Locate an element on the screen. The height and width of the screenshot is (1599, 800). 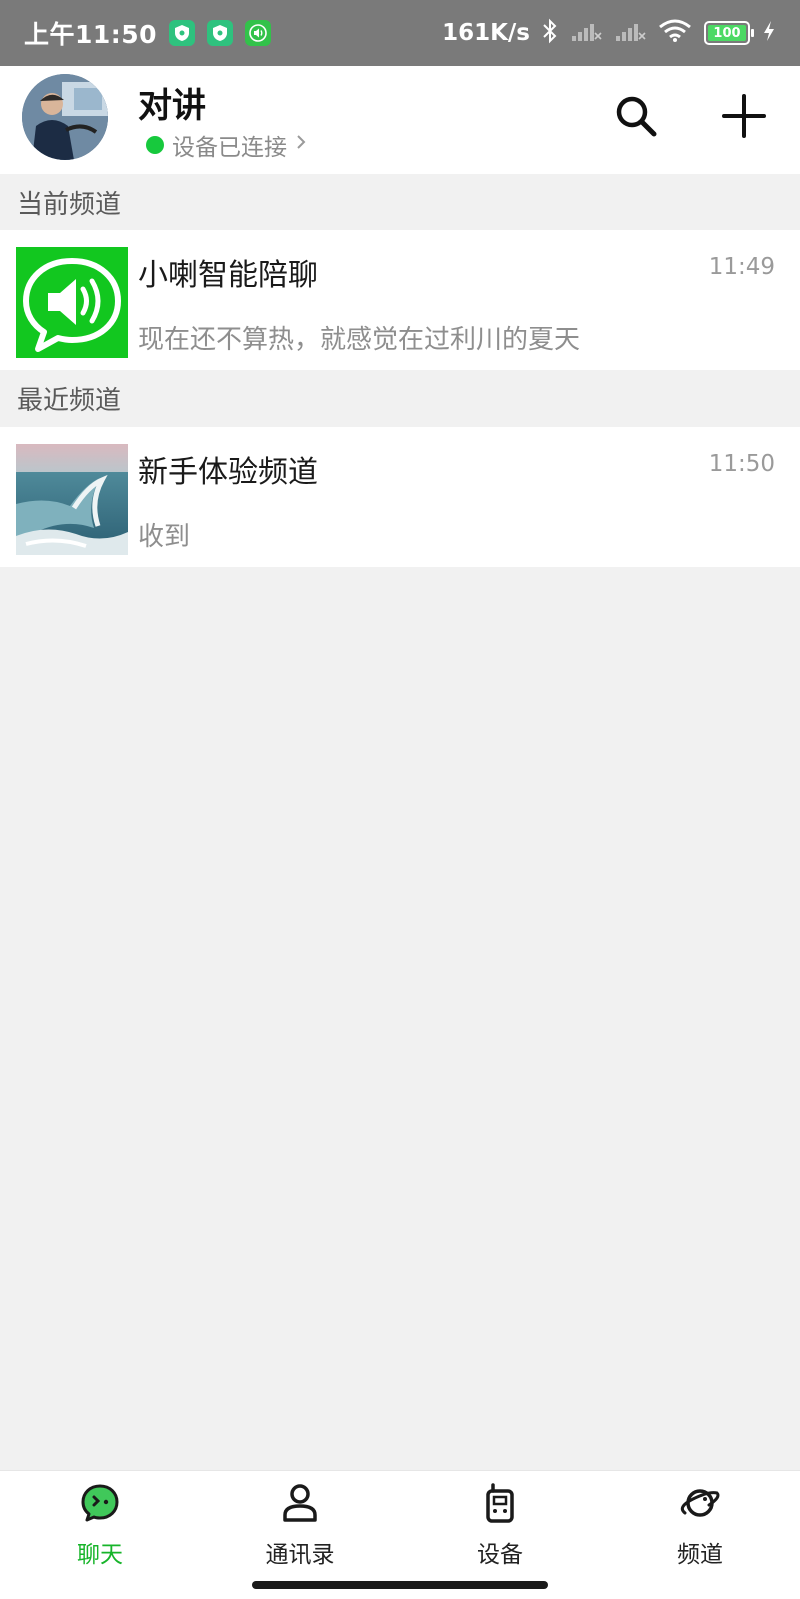
tab-contacts-label: 通讯录 is located at coordinates (300, 1555).